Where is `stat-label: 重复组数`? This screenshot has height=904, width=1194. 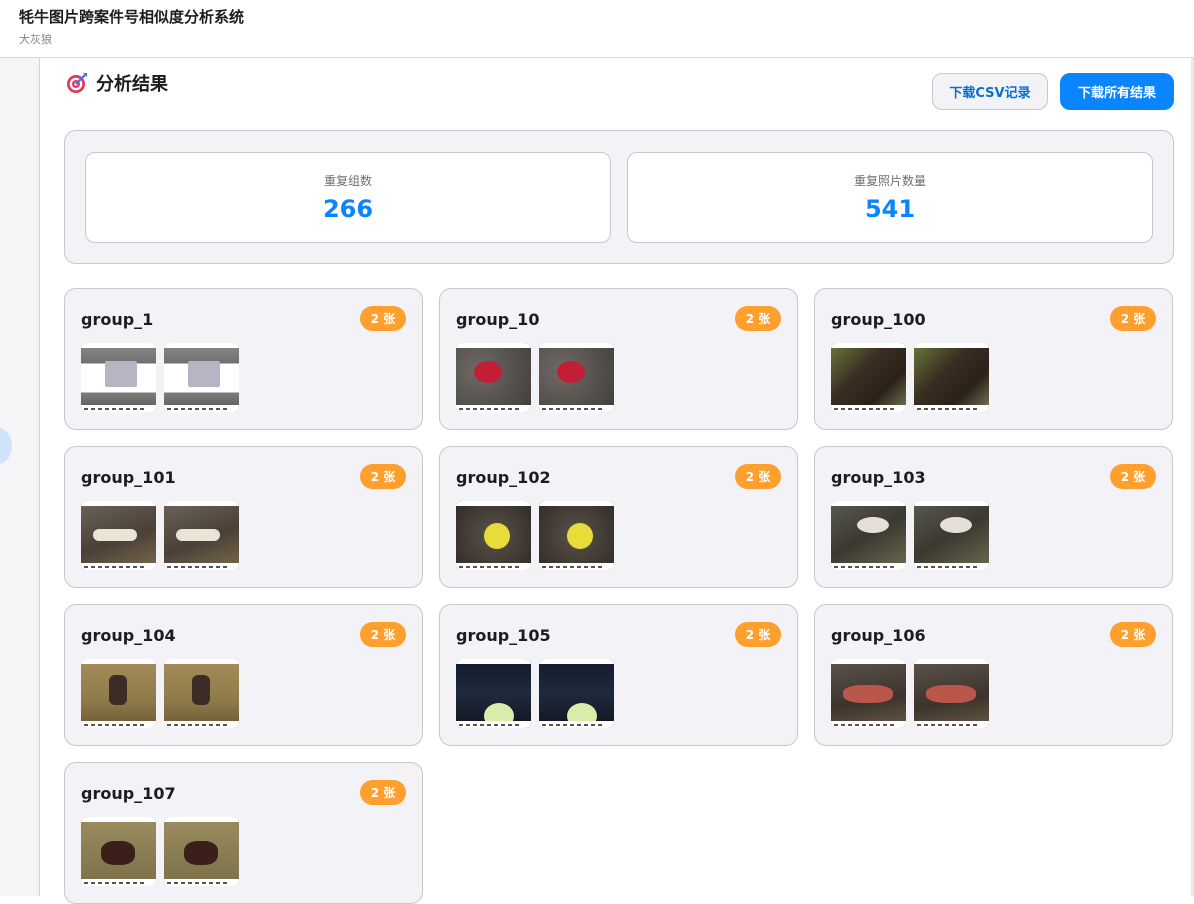
stat-label: 重复组数 is located at coordinates (347, 181).